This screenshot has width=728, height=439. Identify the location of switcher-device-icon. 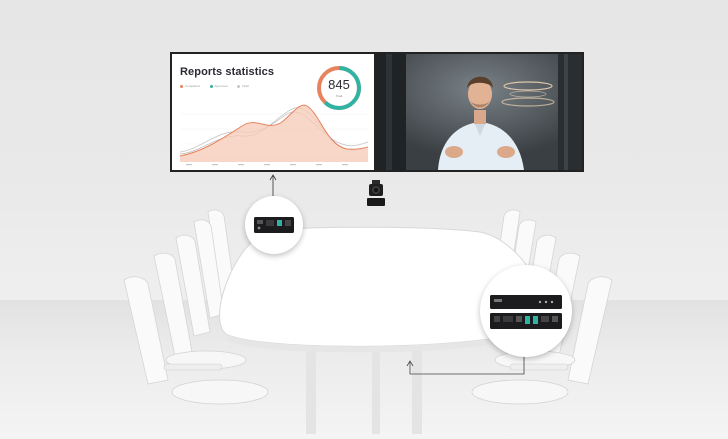
(526, 312).